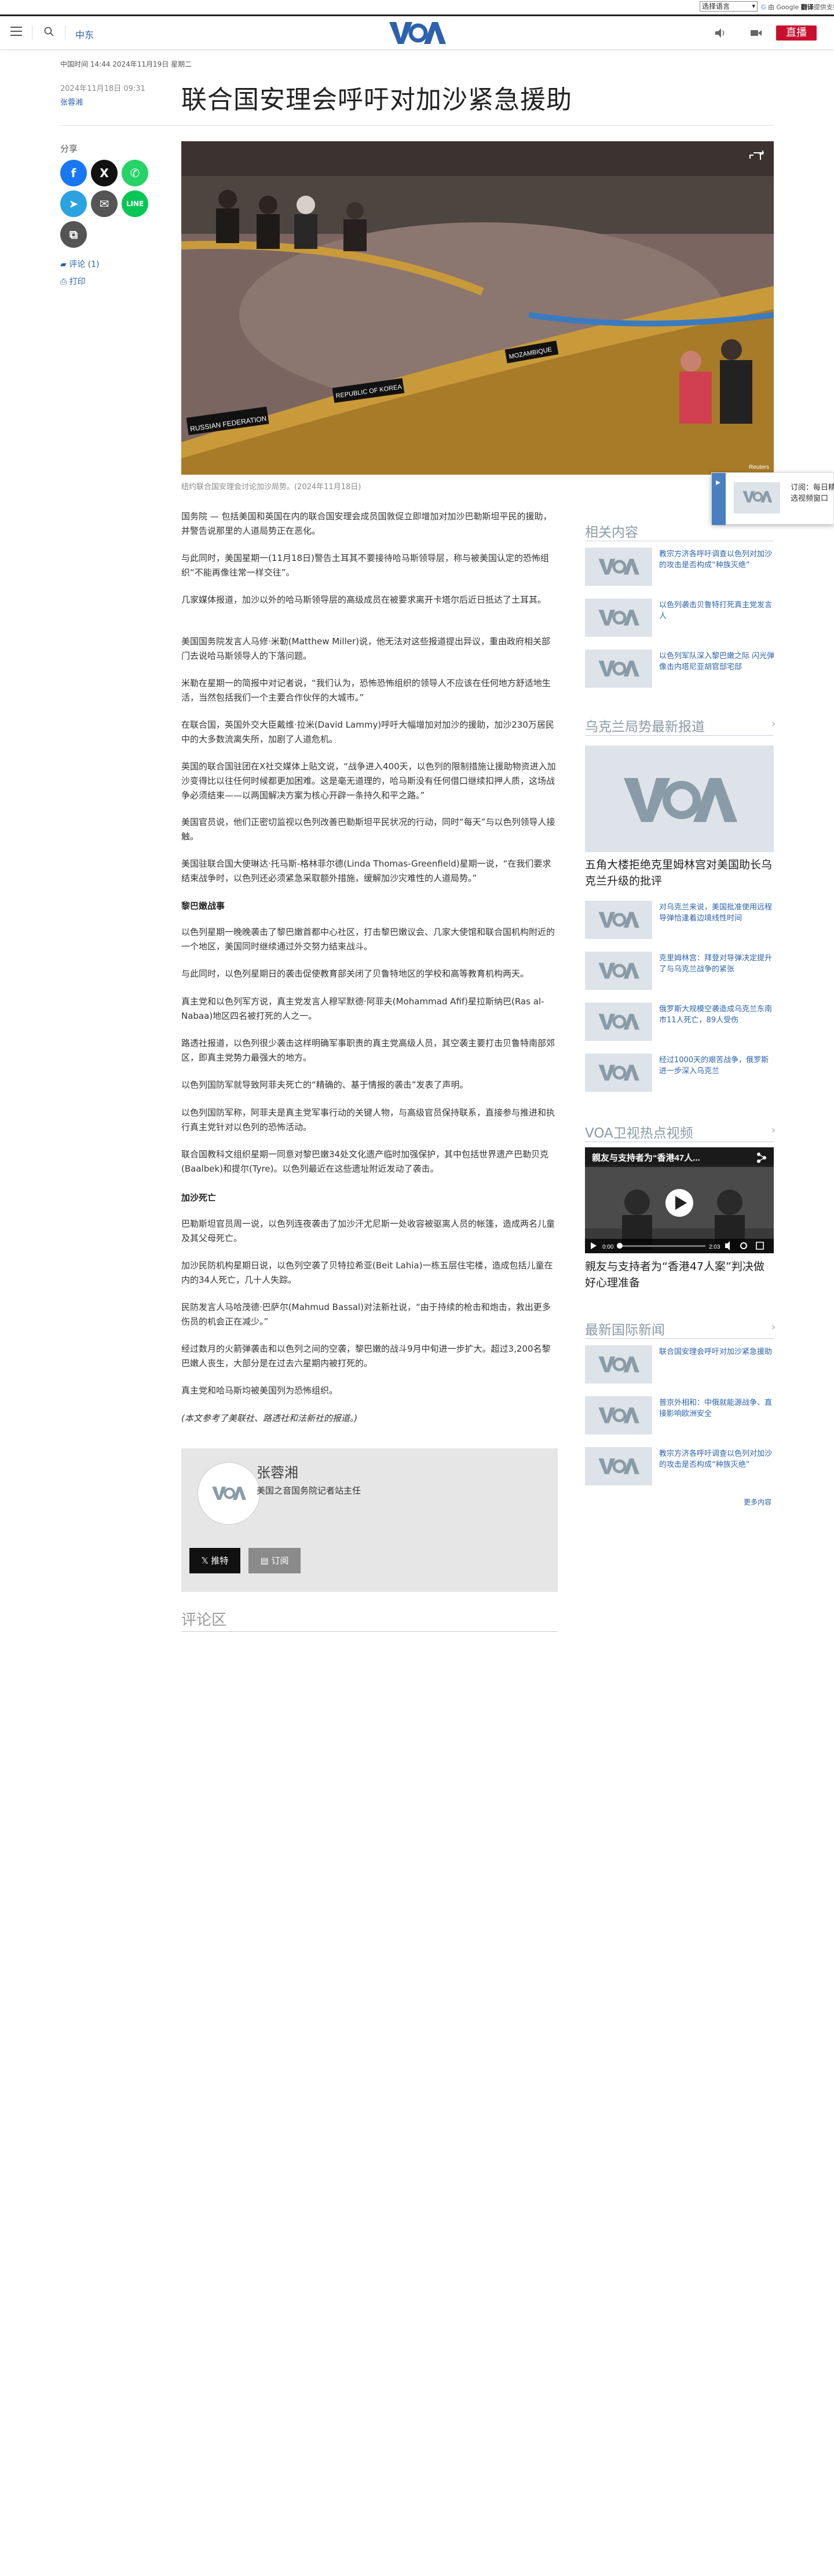 The height and width of the screenshot is (2576, 834). I want to click on author-role: 美国之音国务院记者站主任, so click(309, 1491).